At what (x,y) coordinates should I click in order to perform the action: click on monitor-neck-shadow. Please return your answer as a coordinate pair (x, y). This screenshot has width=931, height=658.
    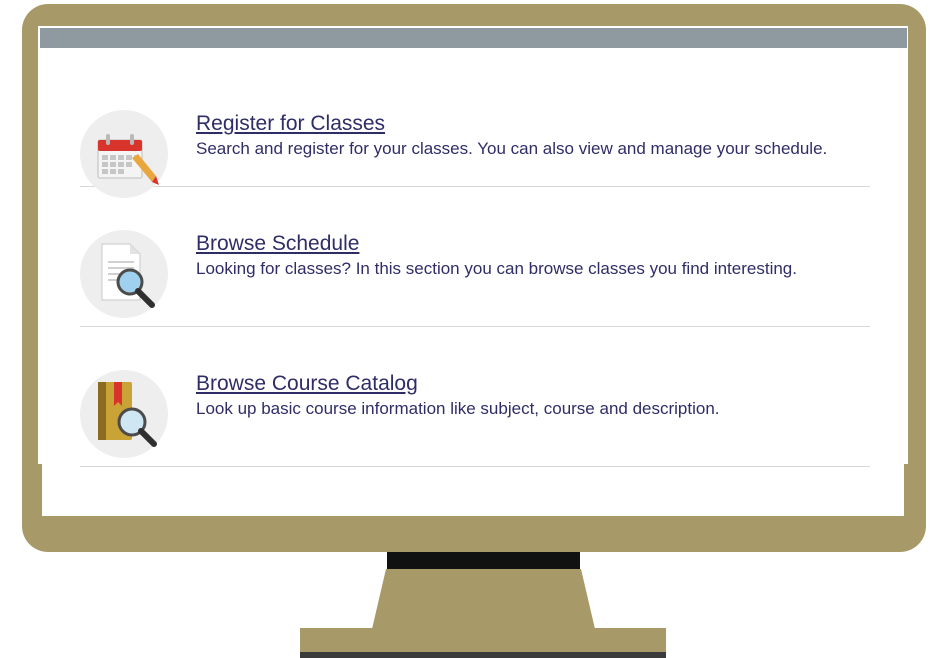
    Looking at the image, I should click on (483, 560).